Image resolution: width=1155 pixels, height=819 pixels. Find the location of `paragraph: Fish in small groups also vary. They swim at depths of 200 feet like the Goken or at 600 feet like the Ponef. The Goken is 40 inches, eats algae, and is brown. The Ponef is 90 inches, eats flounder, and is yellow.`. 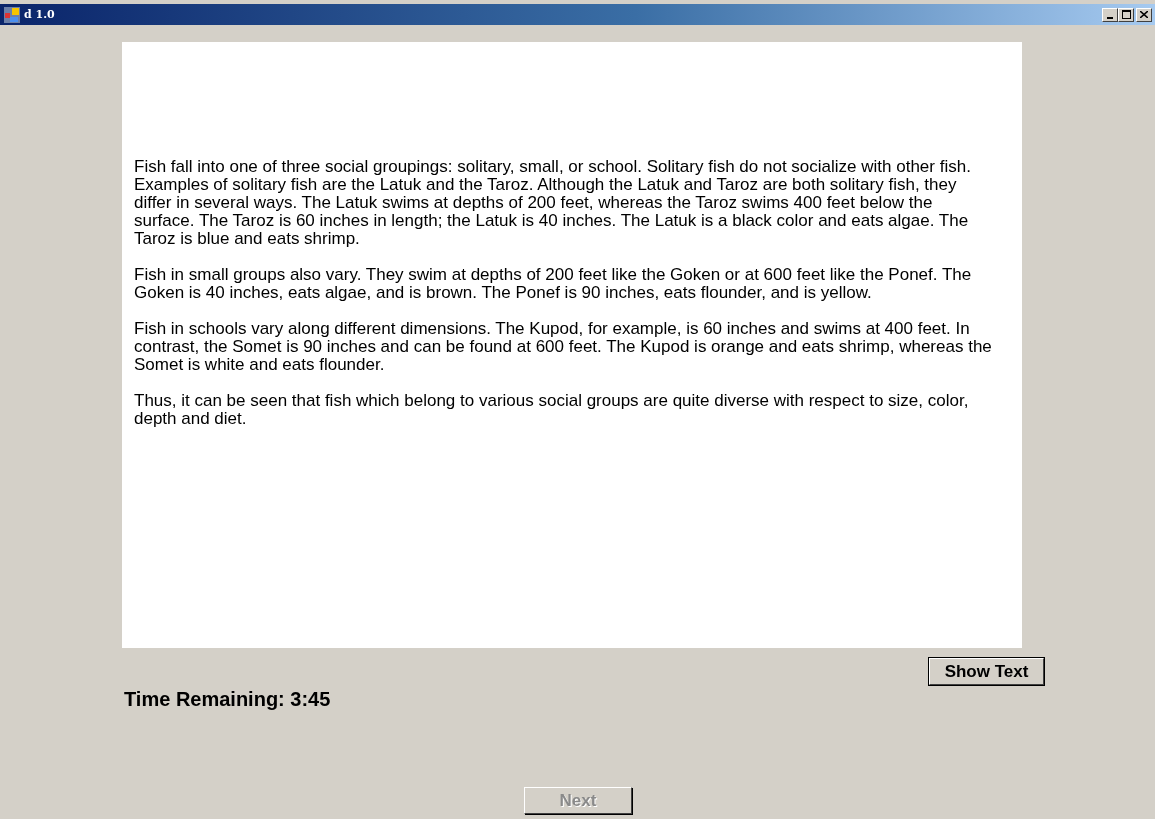

paragraph: Fish in small groups also vary. They swim at depths of 200 feet like the Goken or at 600 feet like the Ponef. The Goken is 40 inches, eats algae, and is brown. The Ponef is 90 inches, eats flounder, and is yellow. is located at coordinates (553, 284).